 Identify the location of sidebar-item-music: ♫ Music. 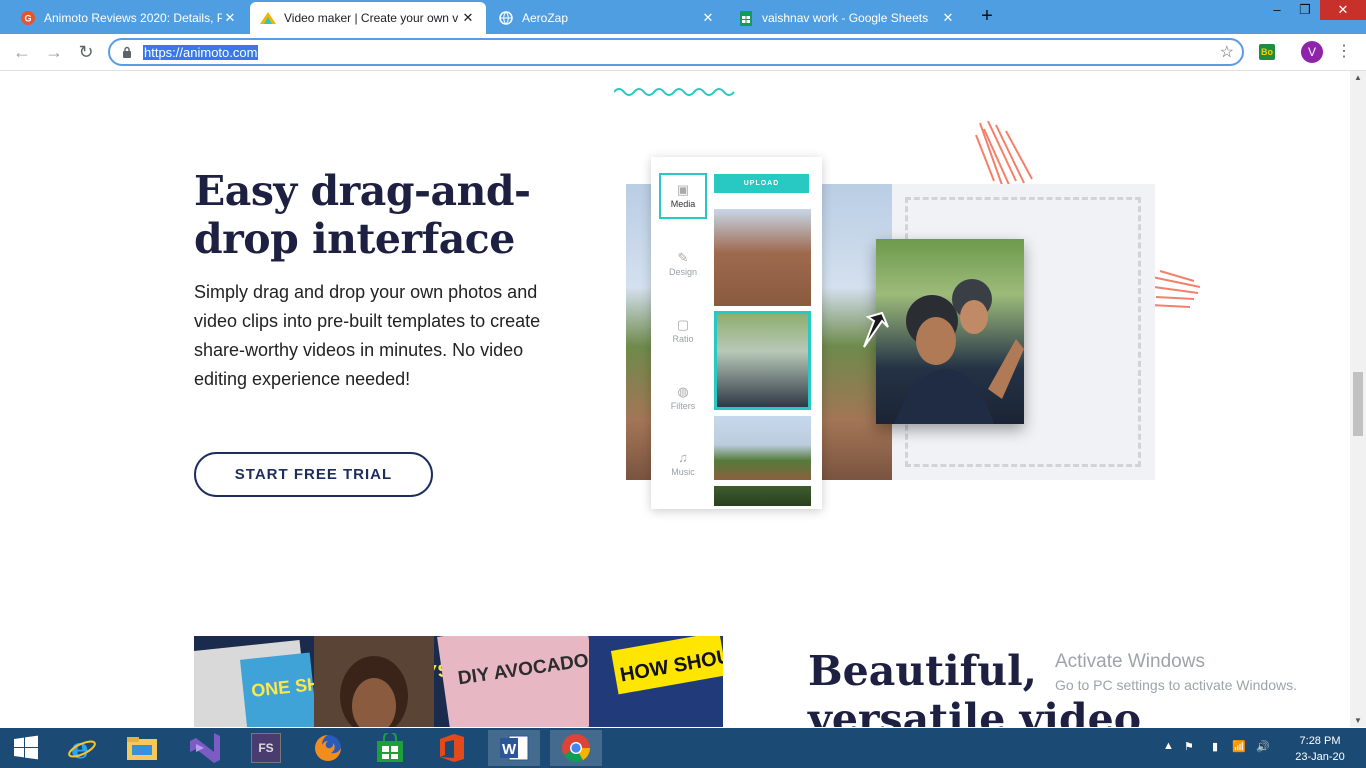
(683, 463).